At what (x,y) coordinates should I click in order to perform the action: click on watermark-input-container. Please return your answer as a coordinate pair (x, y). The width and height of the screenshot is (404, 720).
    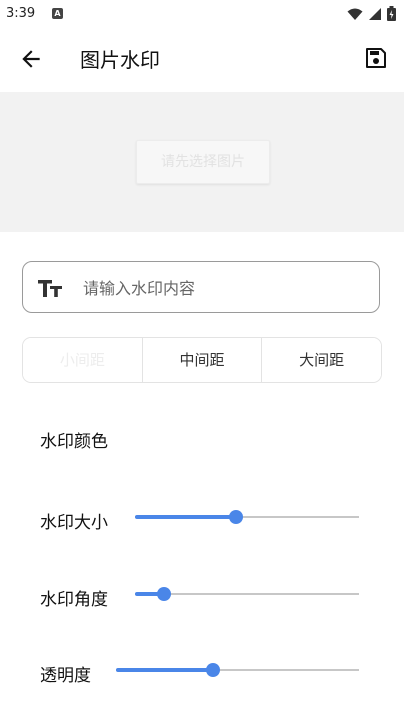
    Looking at the image, I should click on (201, 287).